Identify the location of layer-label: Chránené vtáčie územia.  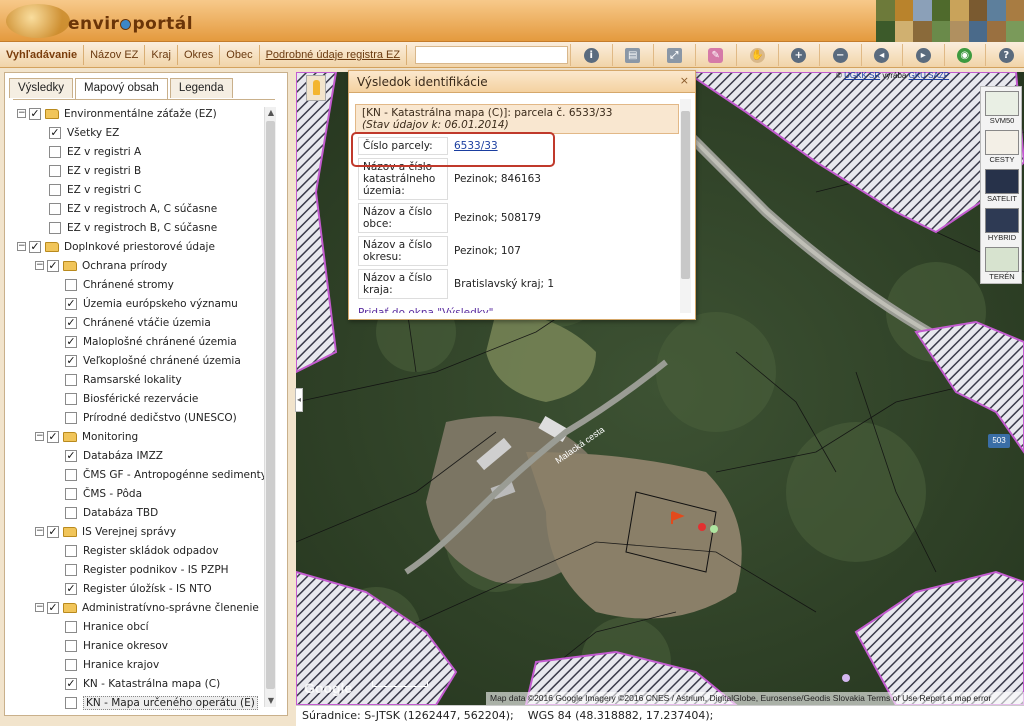
(147, 323).